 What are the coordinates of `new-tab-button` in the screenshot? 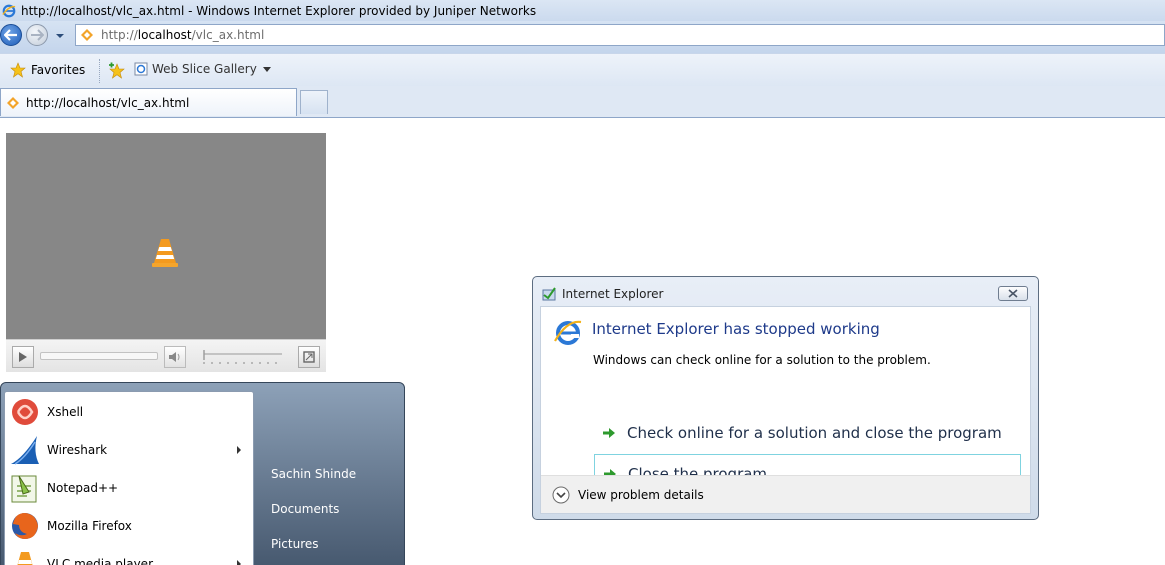 It's located at (314, 102).